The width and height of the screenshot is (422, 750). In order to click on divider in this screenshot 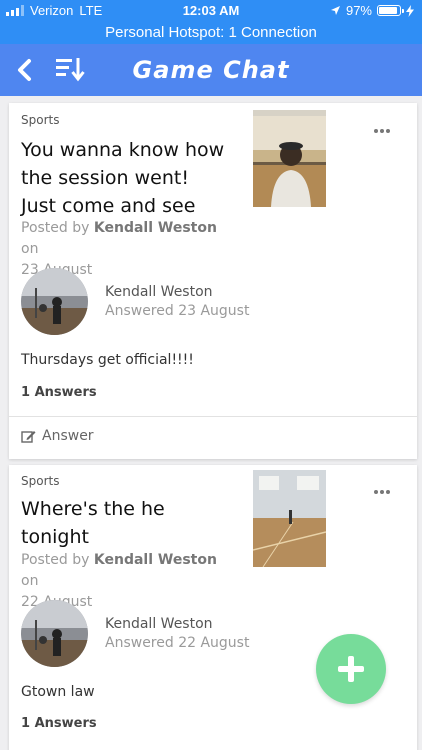, I will do `click(213, 416)`.